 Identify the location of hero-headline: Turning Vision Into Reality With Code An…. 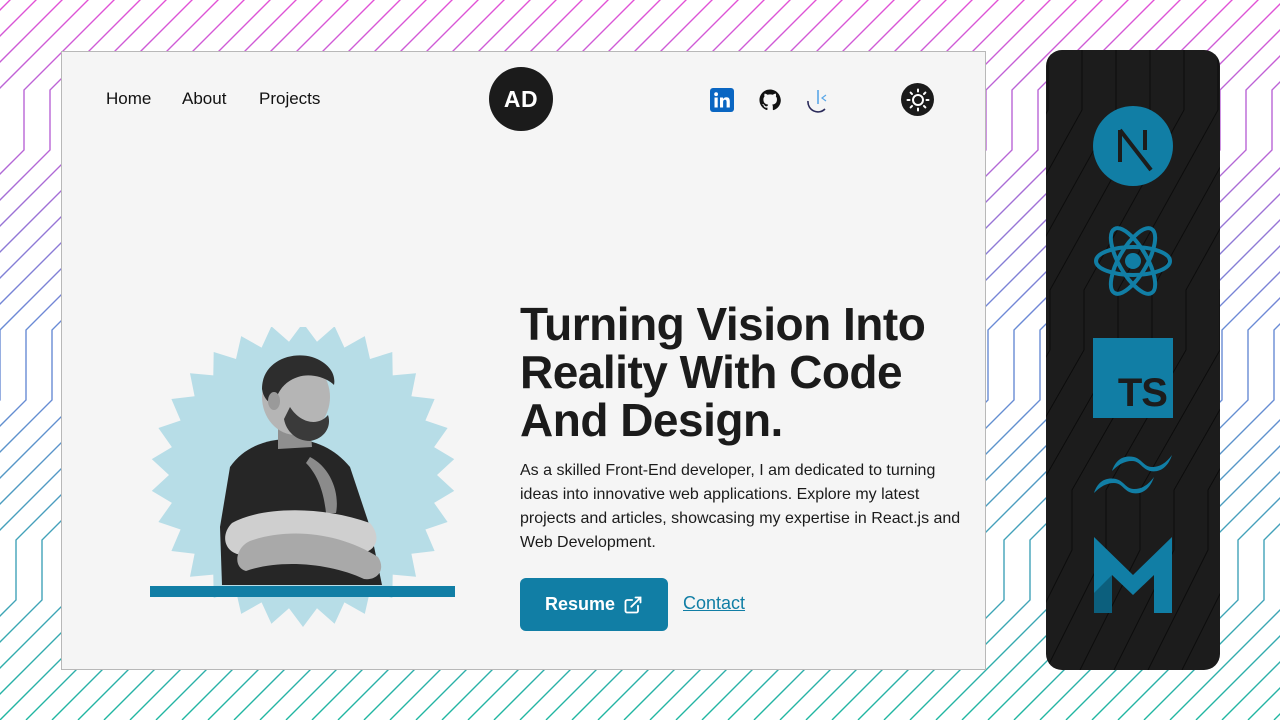
(723, 372).